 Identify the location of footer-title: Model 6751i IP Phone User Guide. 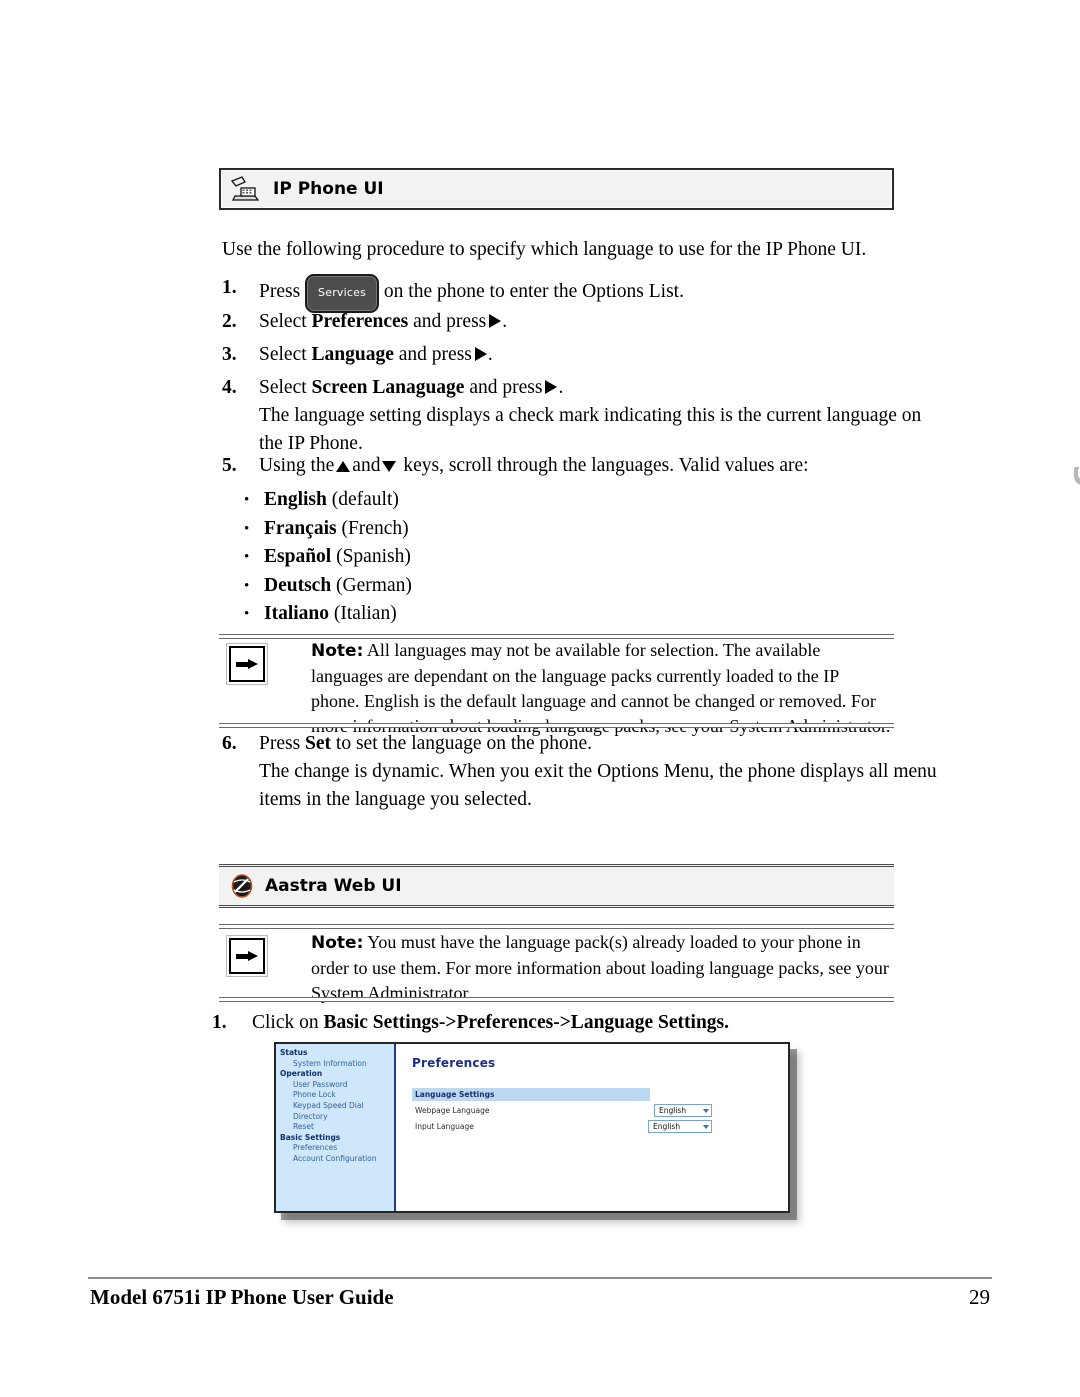
(242, 1297).